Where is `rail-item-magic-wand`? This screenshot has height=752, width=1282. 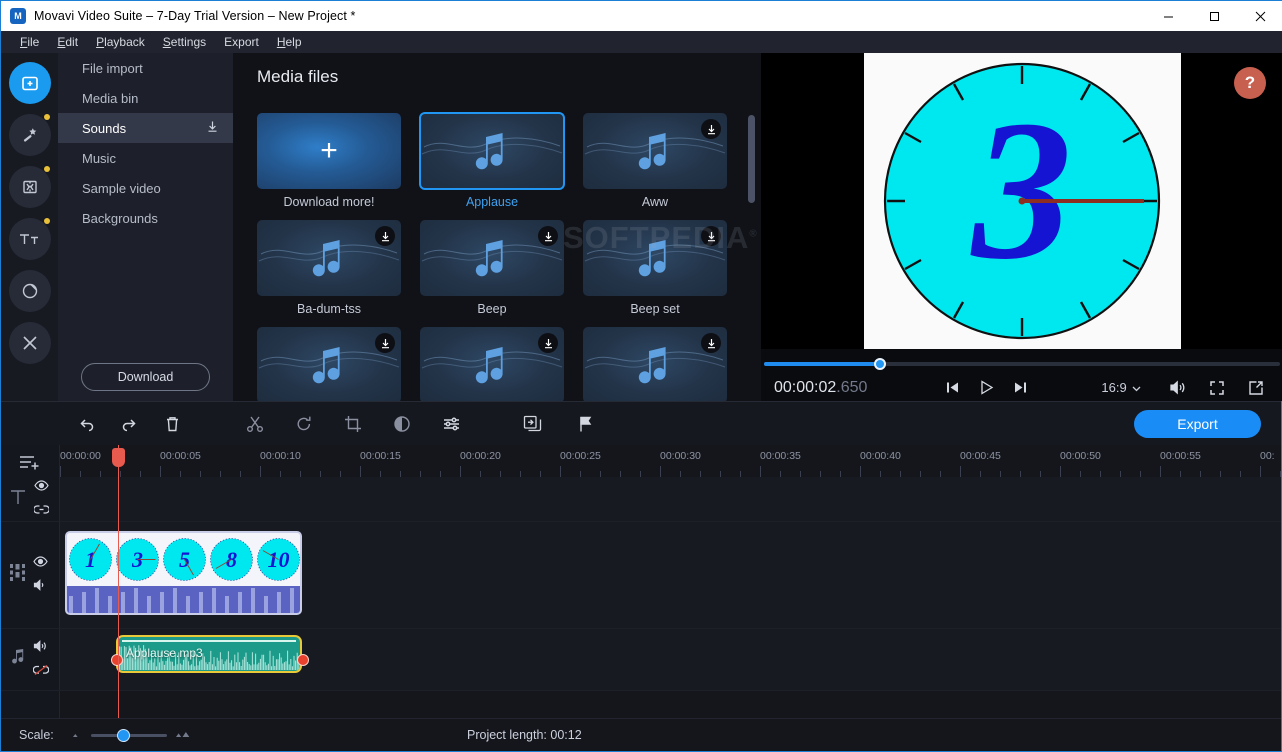 rail-item-magic-wand is located at coordinates (29, 135).